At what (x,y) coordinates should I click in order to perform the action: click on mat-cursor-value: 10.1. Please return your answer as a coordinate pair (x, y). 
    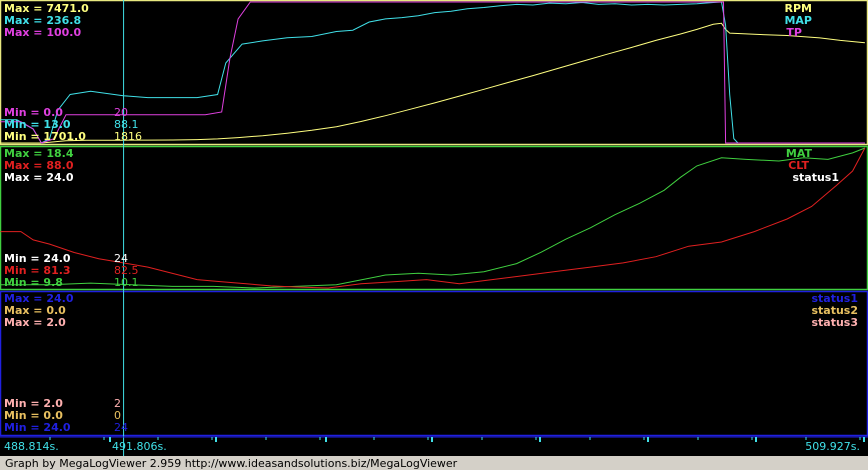
    Looking at the image, I should click on (126, 282).